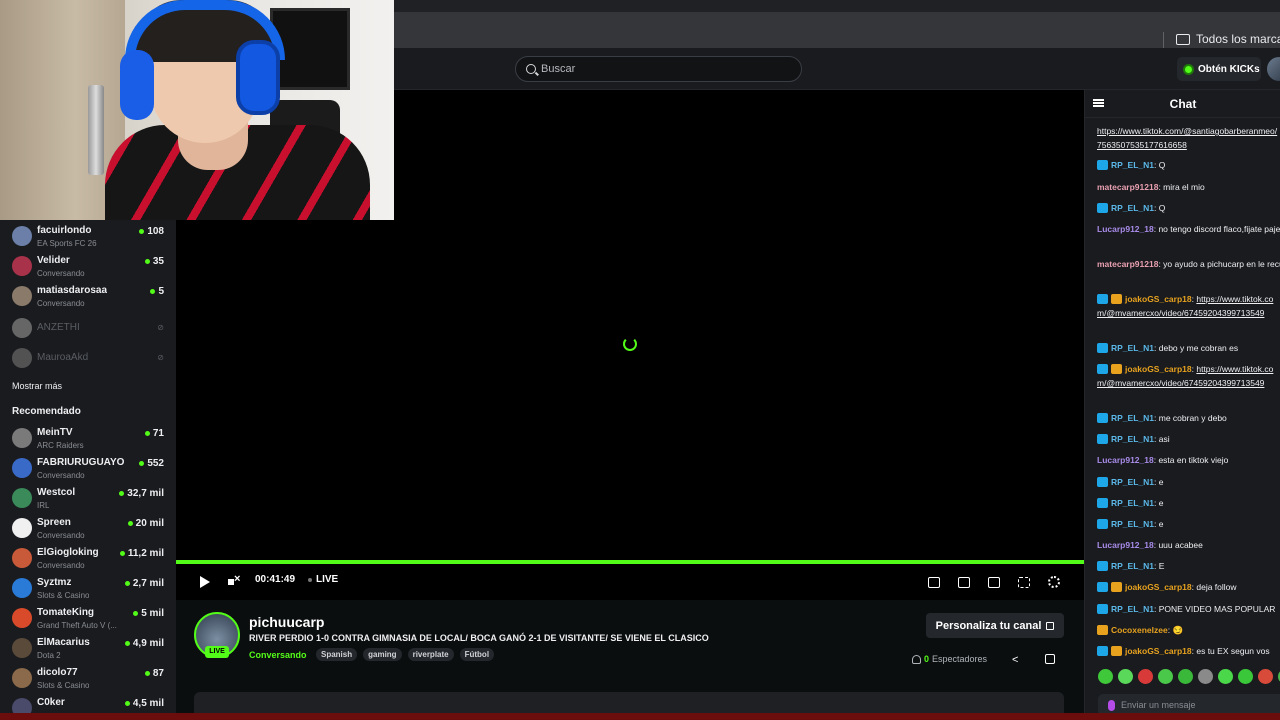 The width and height of the screenshot is (1280, 720). Describe the element at coordinates (995, 625) in the screenshot. I see `customize-channel-button: Personaliza tu canal` at that location.